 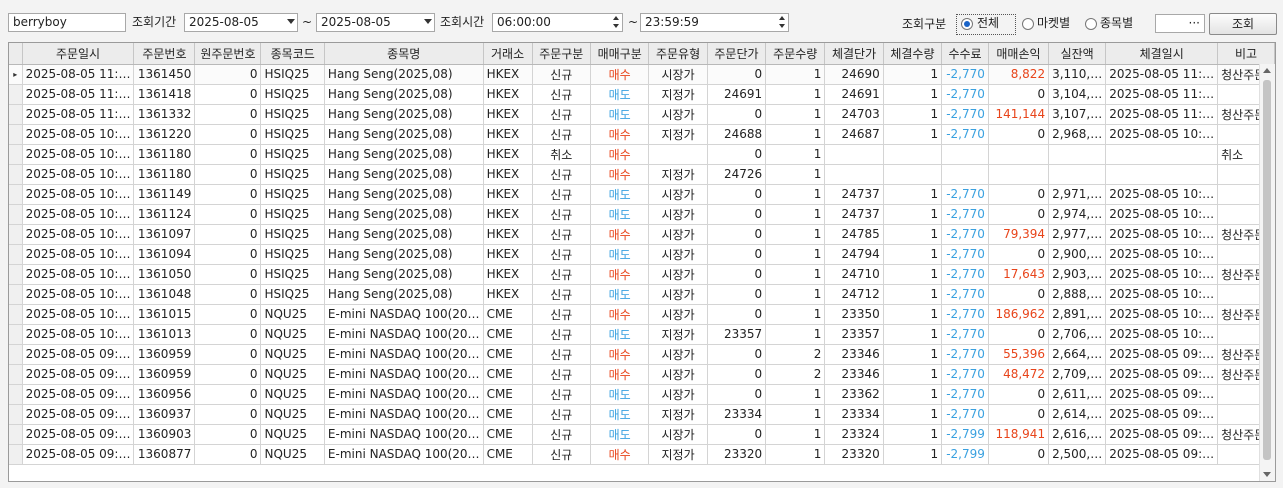 I want to click on column-header: 매매구분, so click(x=620, y=54).